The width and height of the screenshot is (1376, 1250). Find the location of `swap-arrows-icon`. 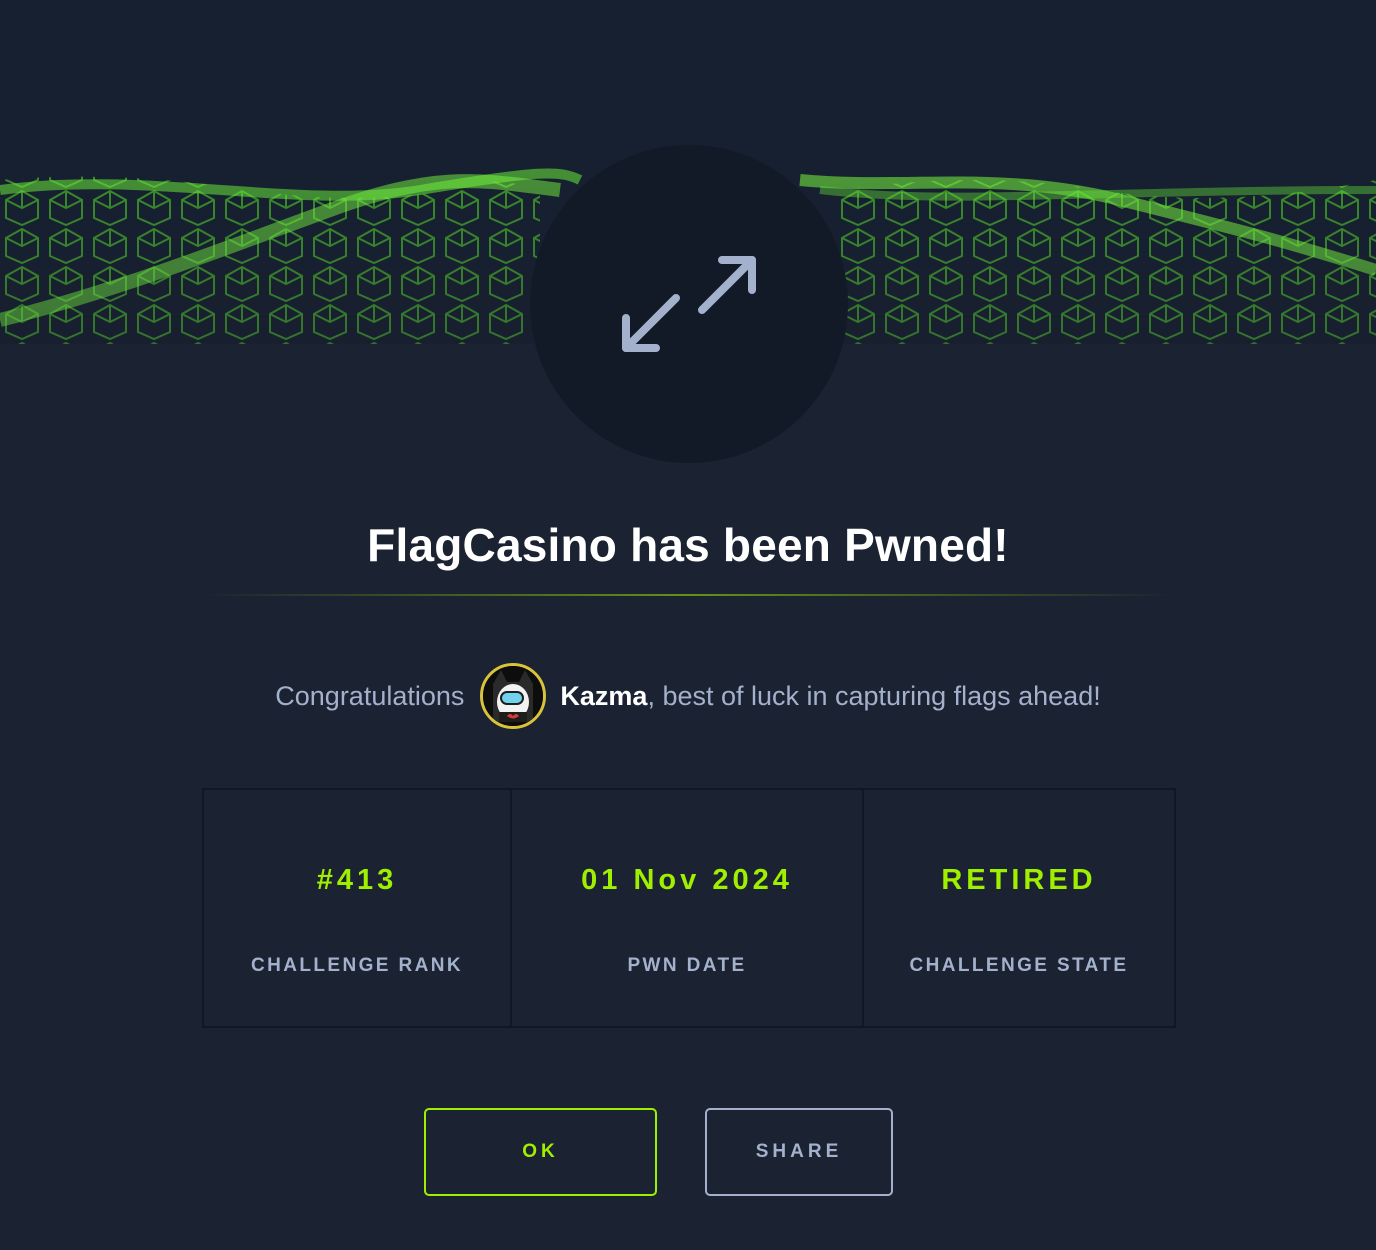

swap-arrows-icon is located at coordinates (689, 304).